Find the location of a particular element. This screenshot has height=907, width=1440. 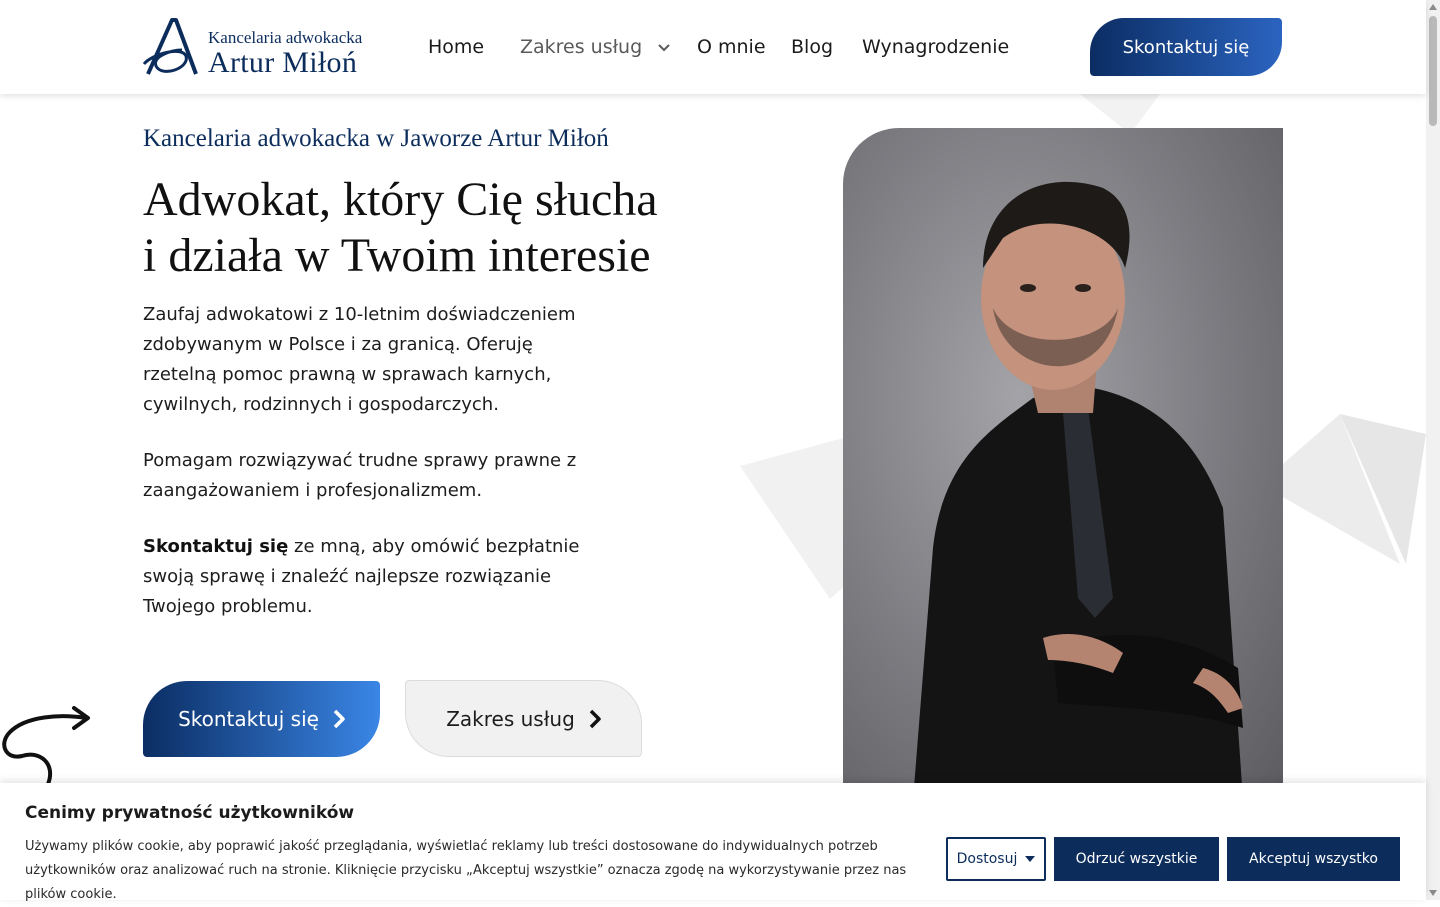

cookie-title: Cenimy prywatność użytkowników is located at coordinates (190, 813).